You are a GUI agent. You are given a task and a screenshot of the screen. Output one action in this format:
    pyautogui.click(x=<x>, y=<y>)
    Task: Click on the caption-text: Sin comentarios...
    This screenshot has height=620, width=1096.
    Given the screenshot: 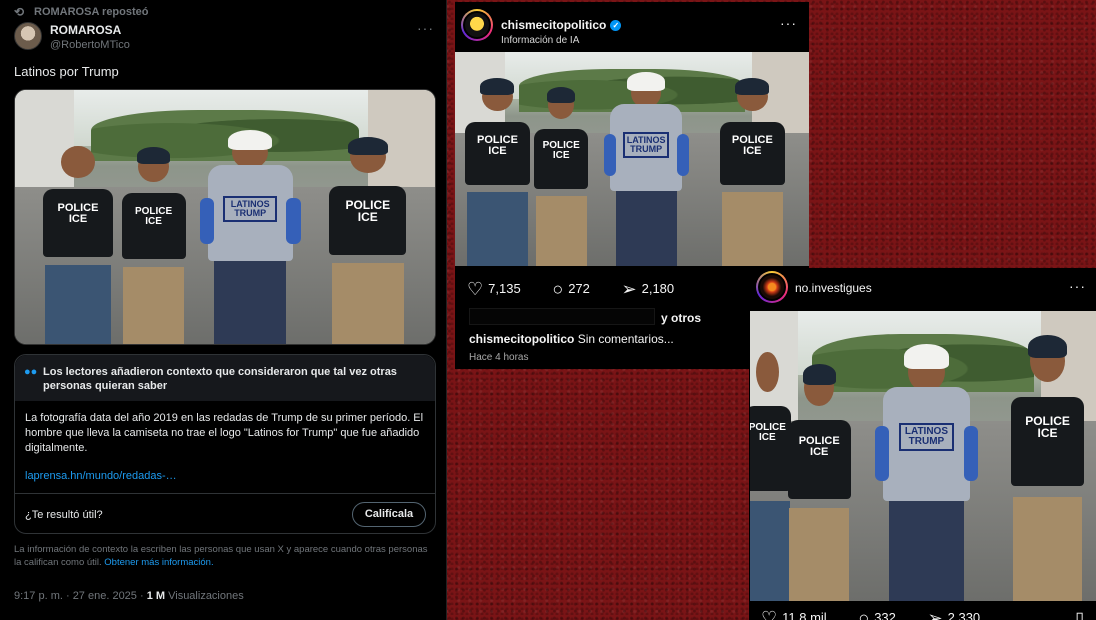 What is the action you would take?
    pyautogui.click(x=625, y=339)
    